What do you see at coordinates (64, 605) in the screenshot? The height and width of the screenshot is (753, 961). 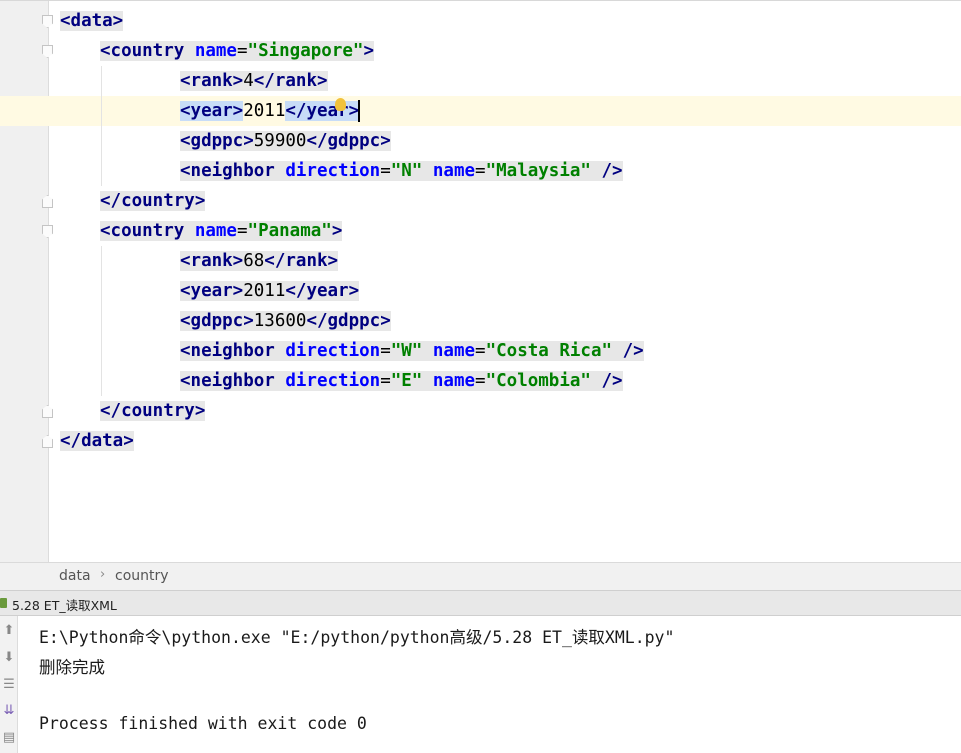 I see `run-tab-label: 5.28 ET_读取XML` at bounding box center [64, 605].